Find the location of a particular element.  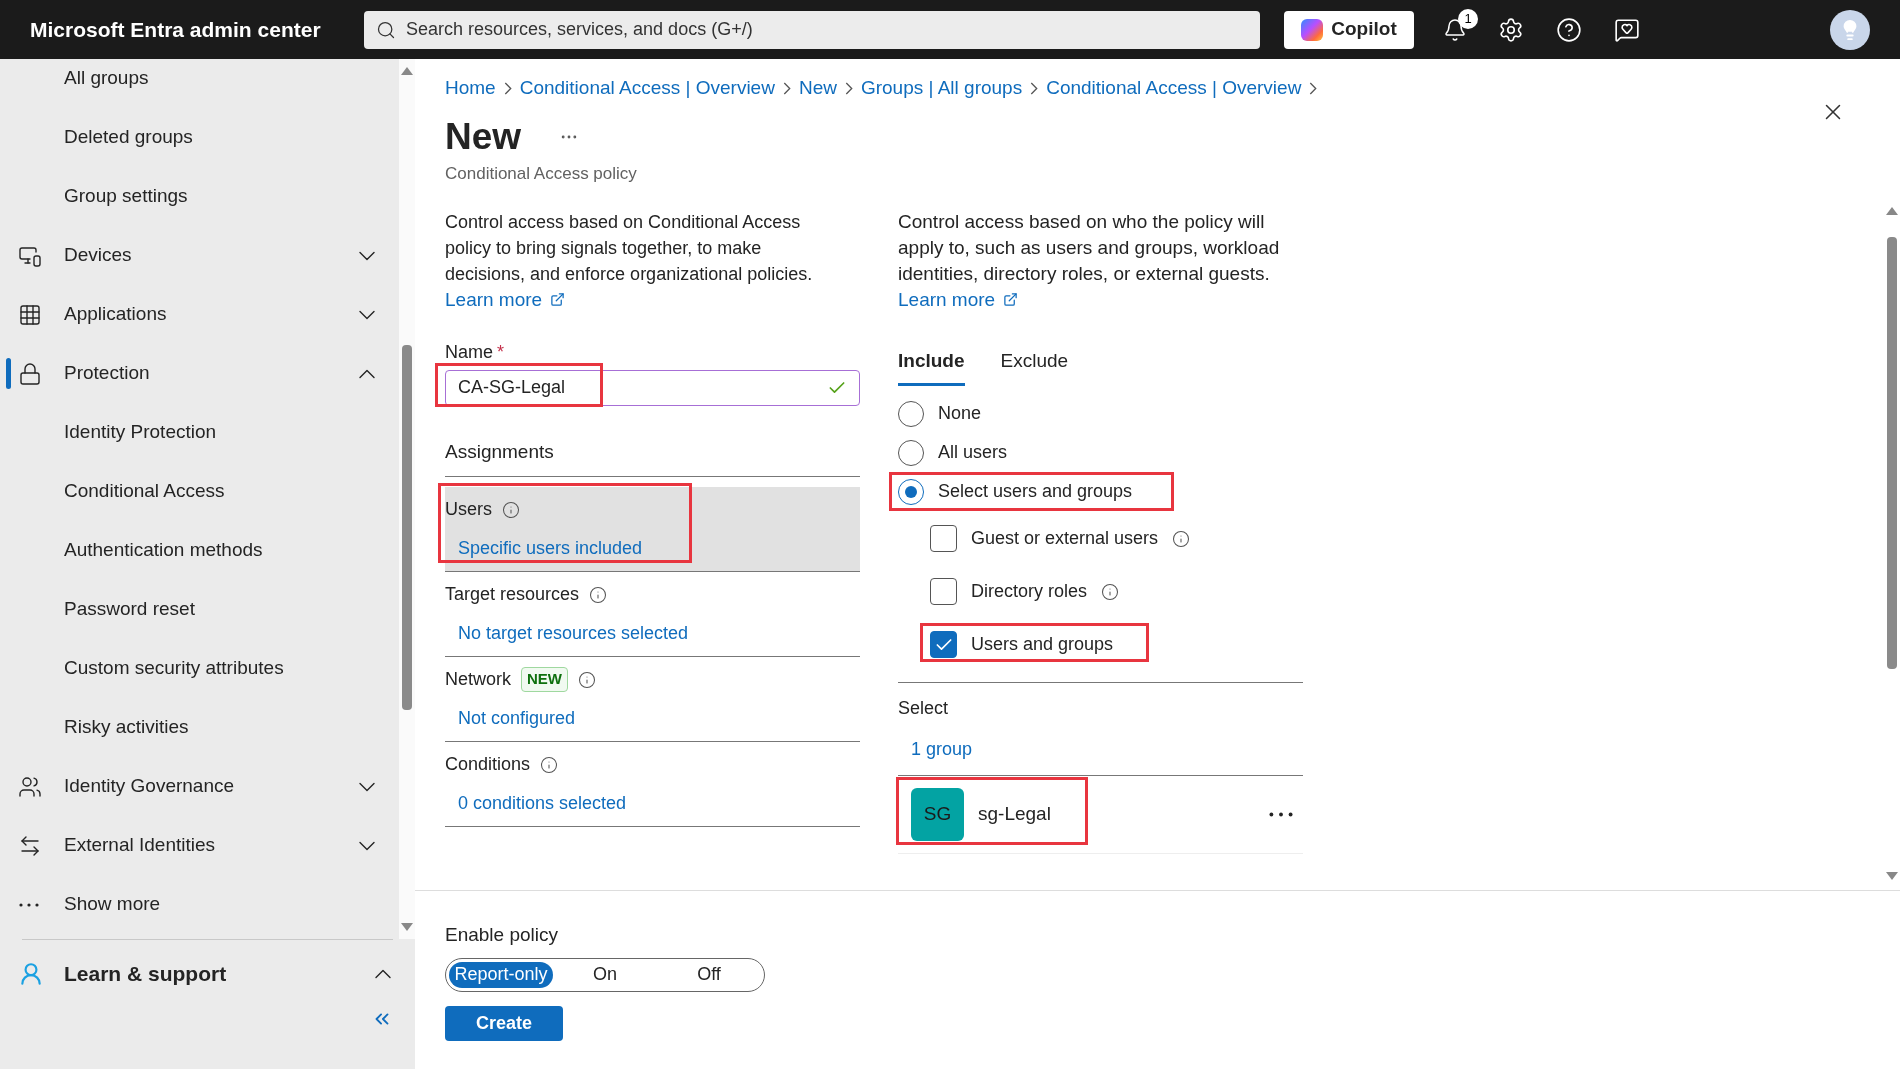

assignment-row: Conditions 0 conditions selected is located at coordinates (652, 784).